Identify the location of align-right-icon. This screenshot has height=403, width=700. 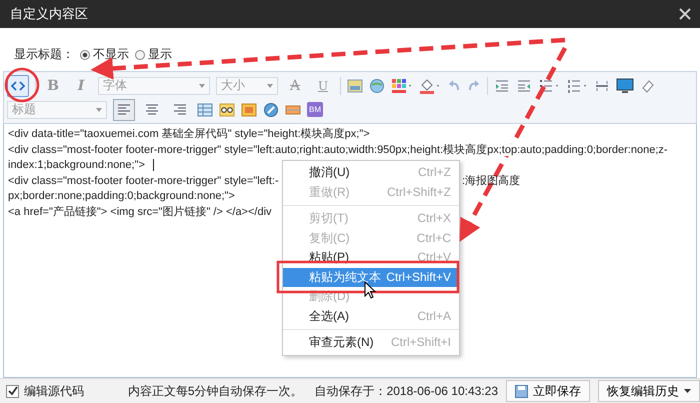
(180, 110).